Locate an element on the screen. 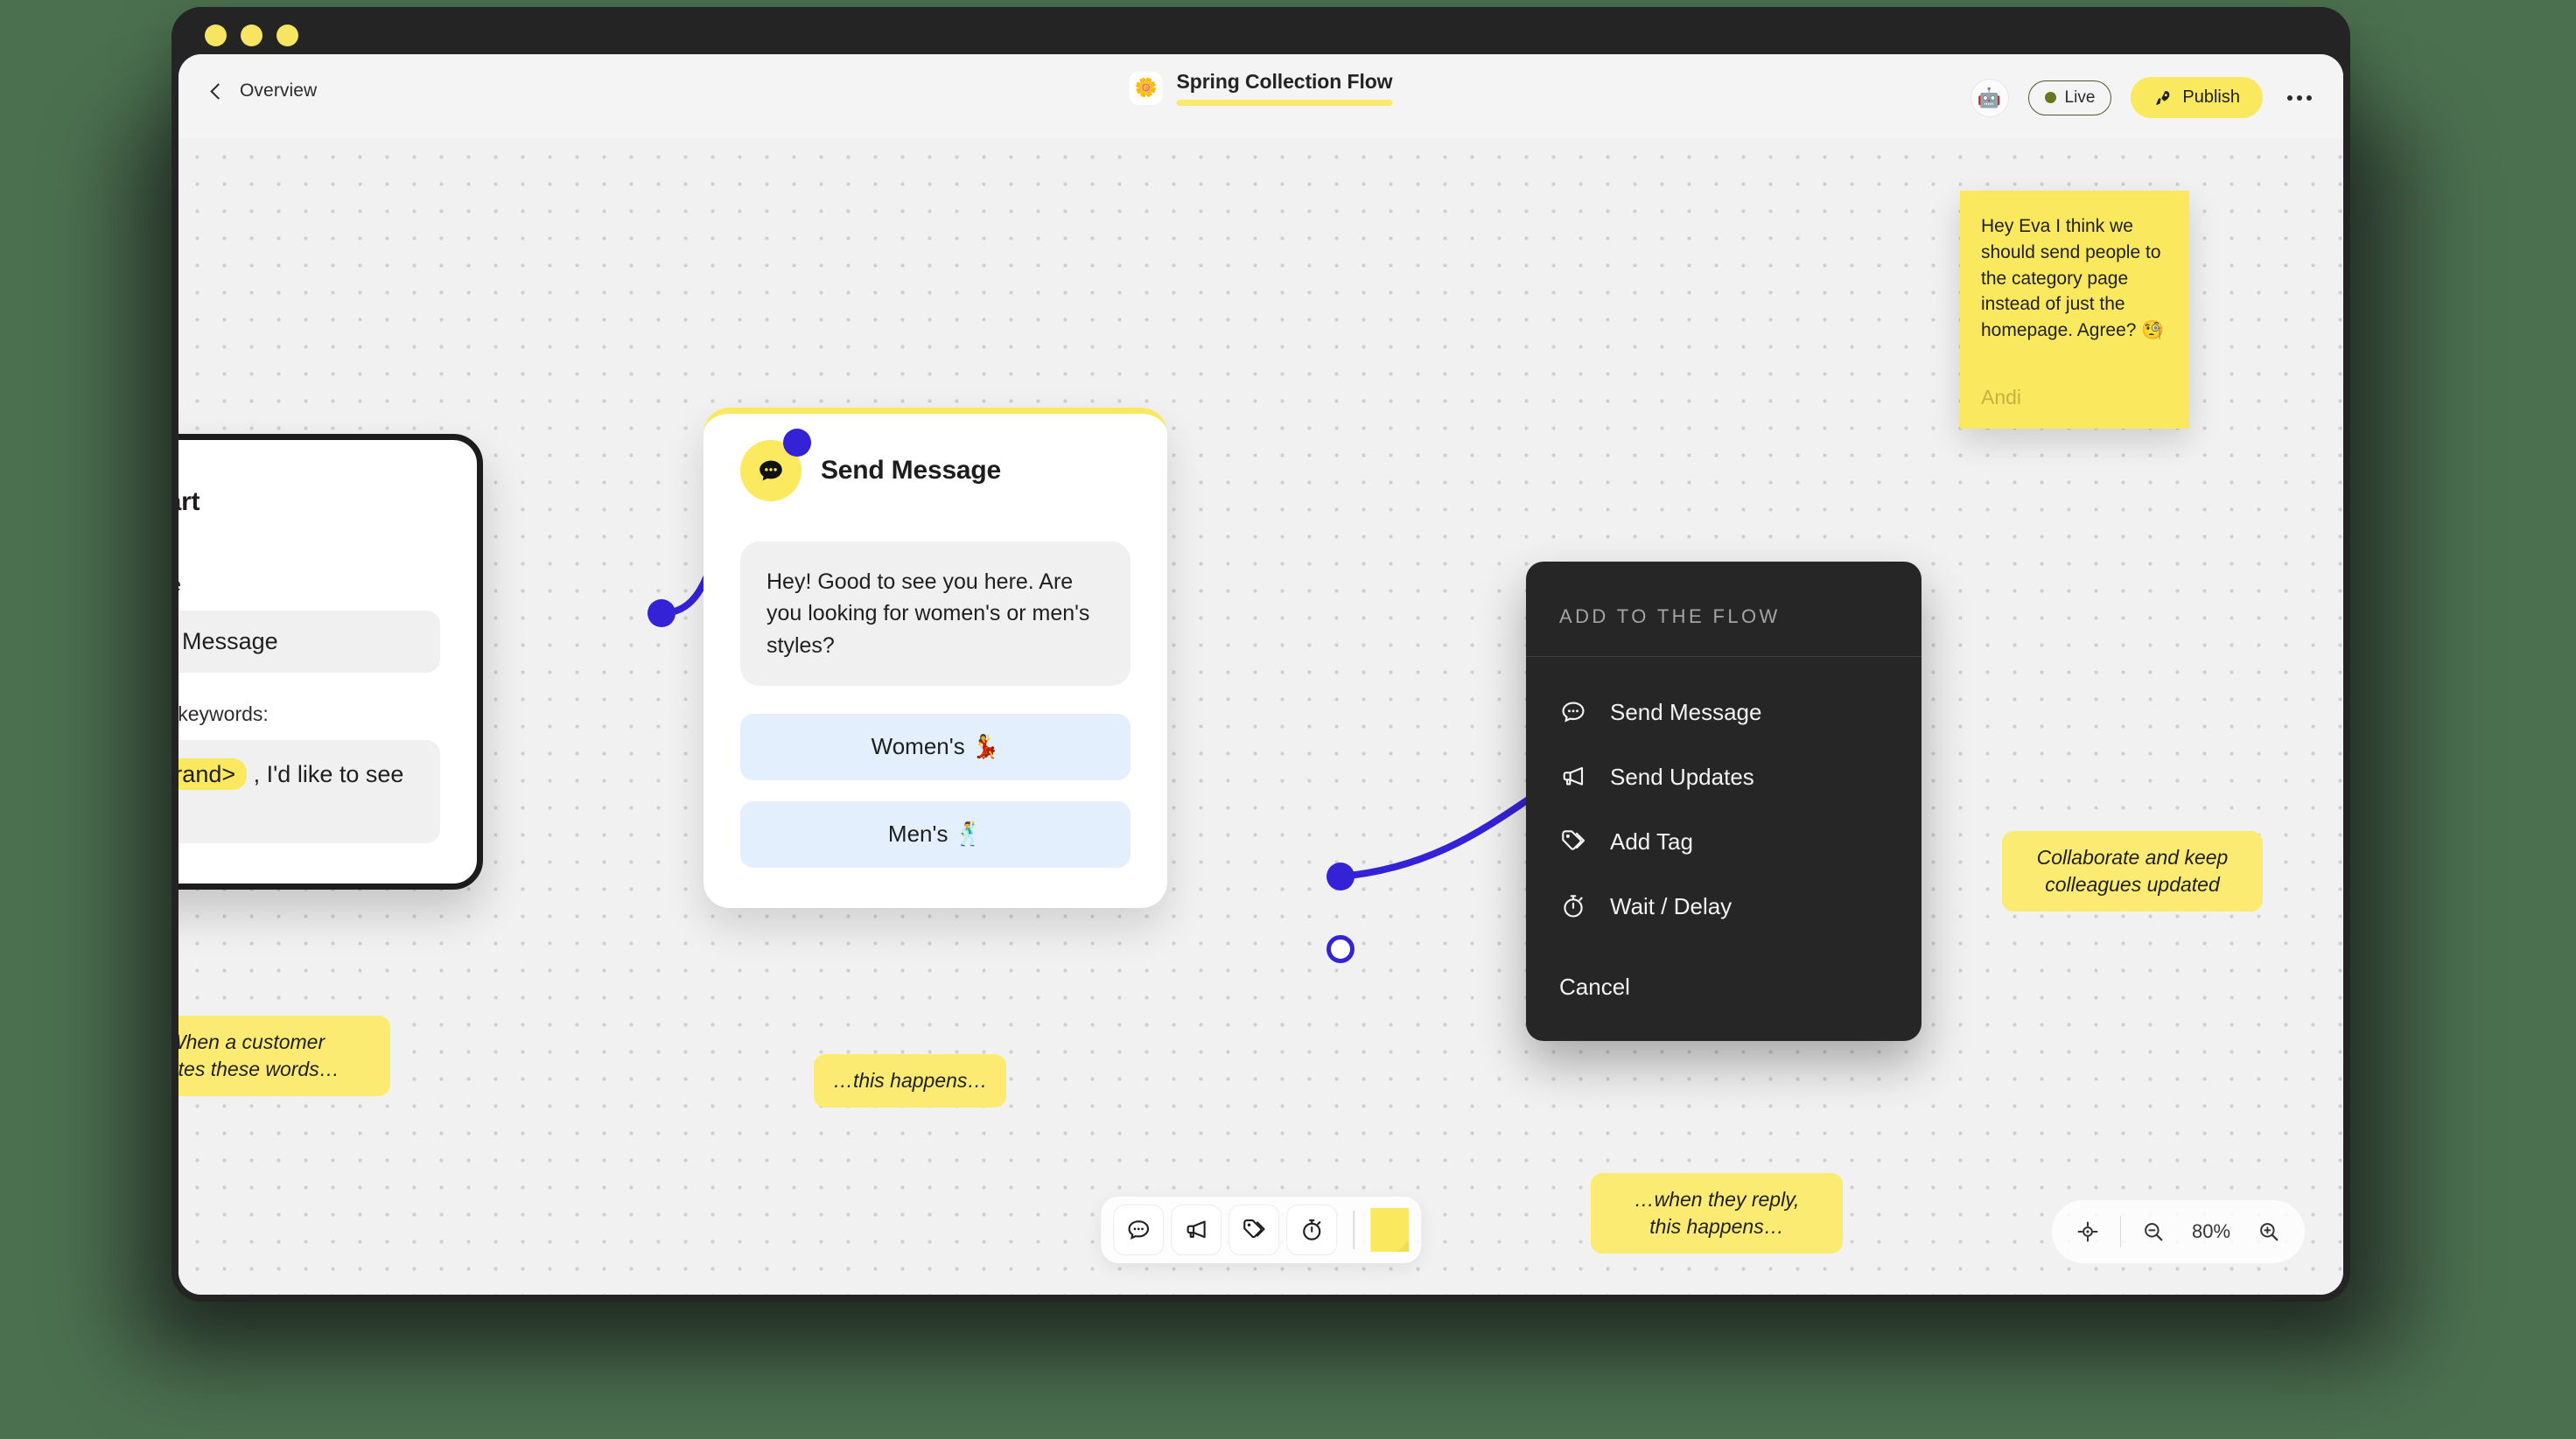 The height and width of the screenshot is (1439, 2576). sticky-note-tool is located at coordinates (1389, 1230).